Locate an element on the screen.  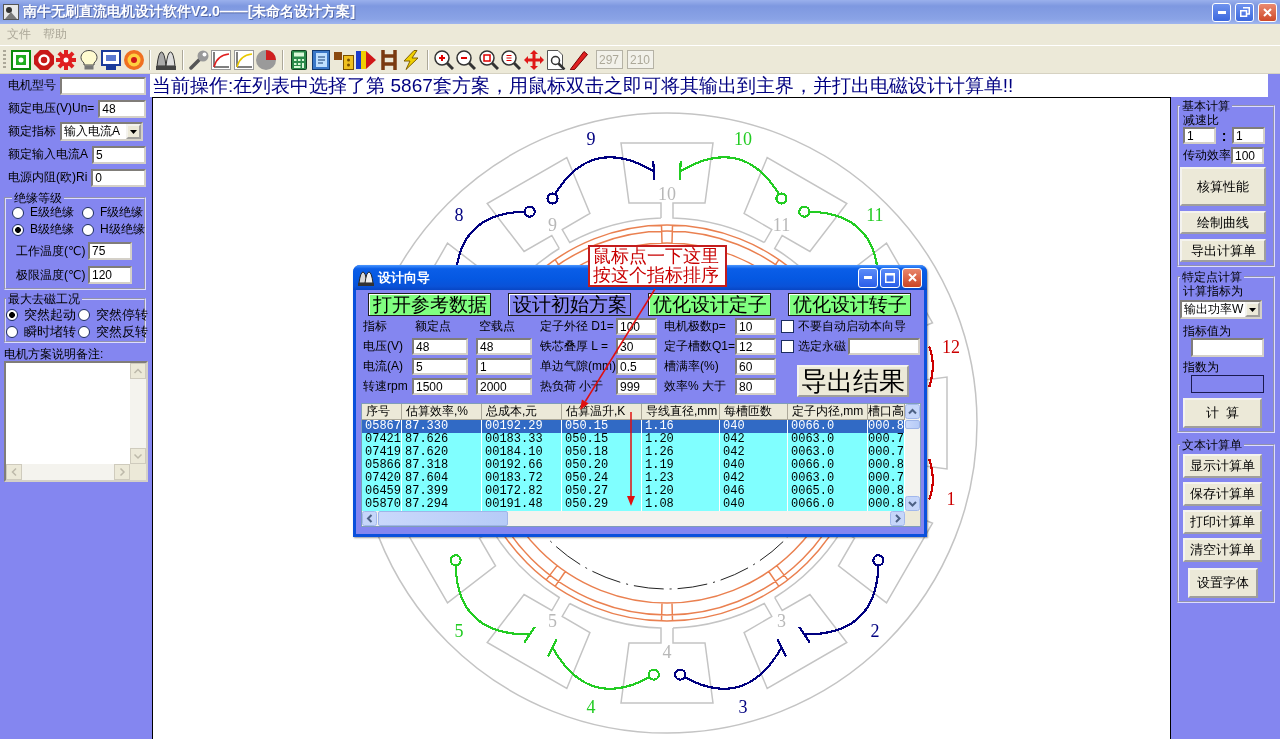
input-field: 60 is located at coordinates (755, 366).